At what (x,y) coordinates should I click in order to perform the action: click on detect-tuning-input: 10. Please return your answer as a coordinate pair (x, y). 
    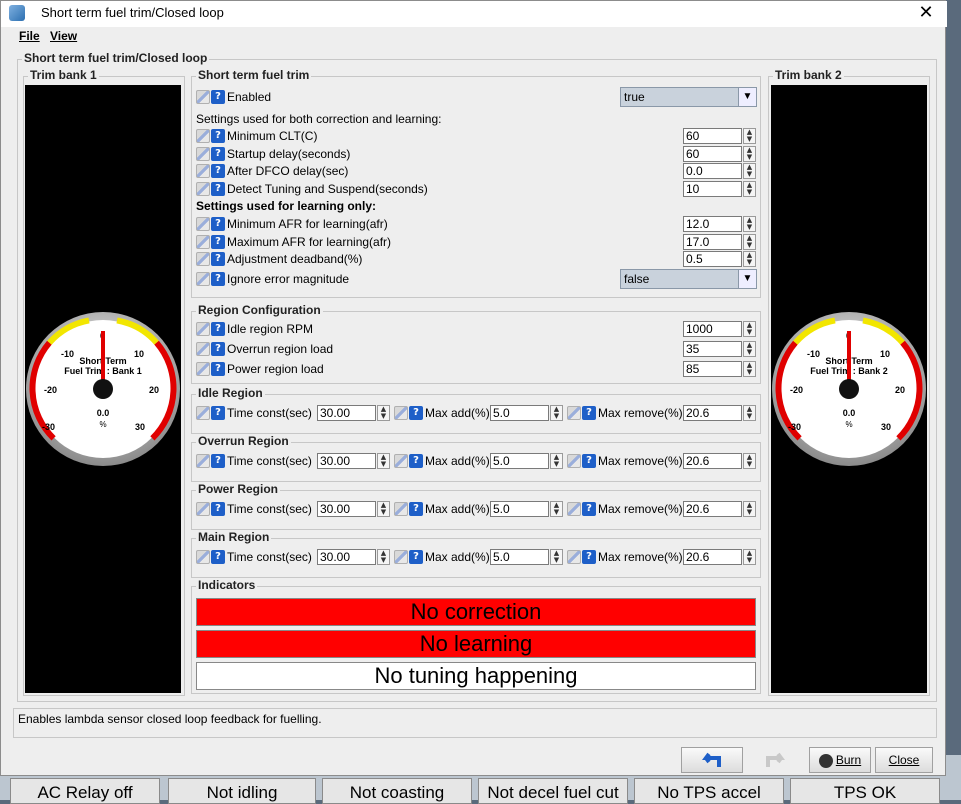
    Looking at the image, I should click on (712, 189).